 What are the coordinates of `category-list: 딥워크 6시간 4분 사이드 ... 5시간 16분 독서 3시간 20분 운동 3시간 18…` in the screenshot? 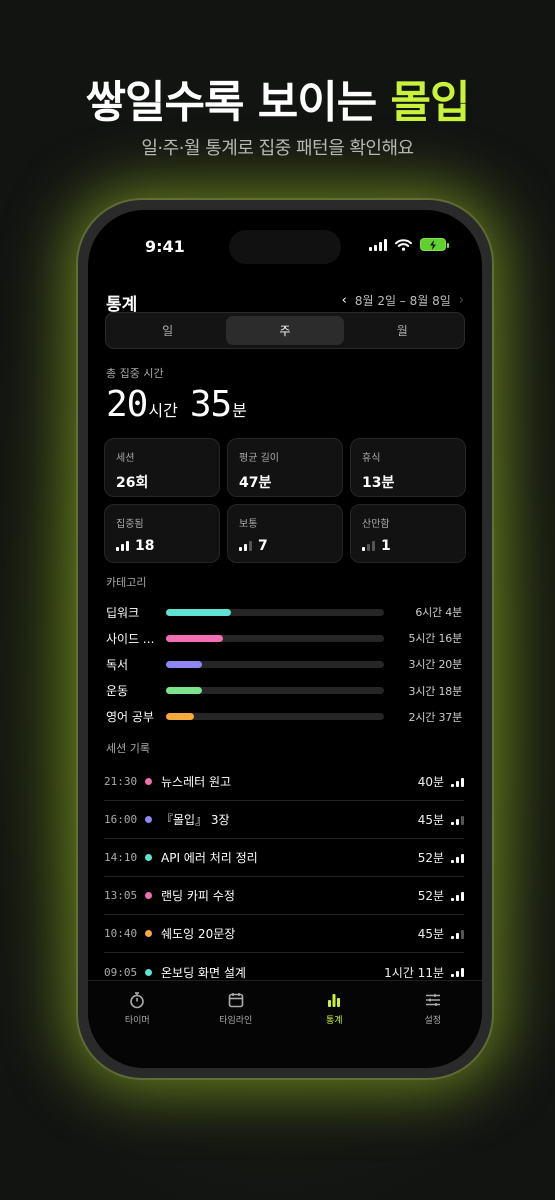 It's located at (284, 664).